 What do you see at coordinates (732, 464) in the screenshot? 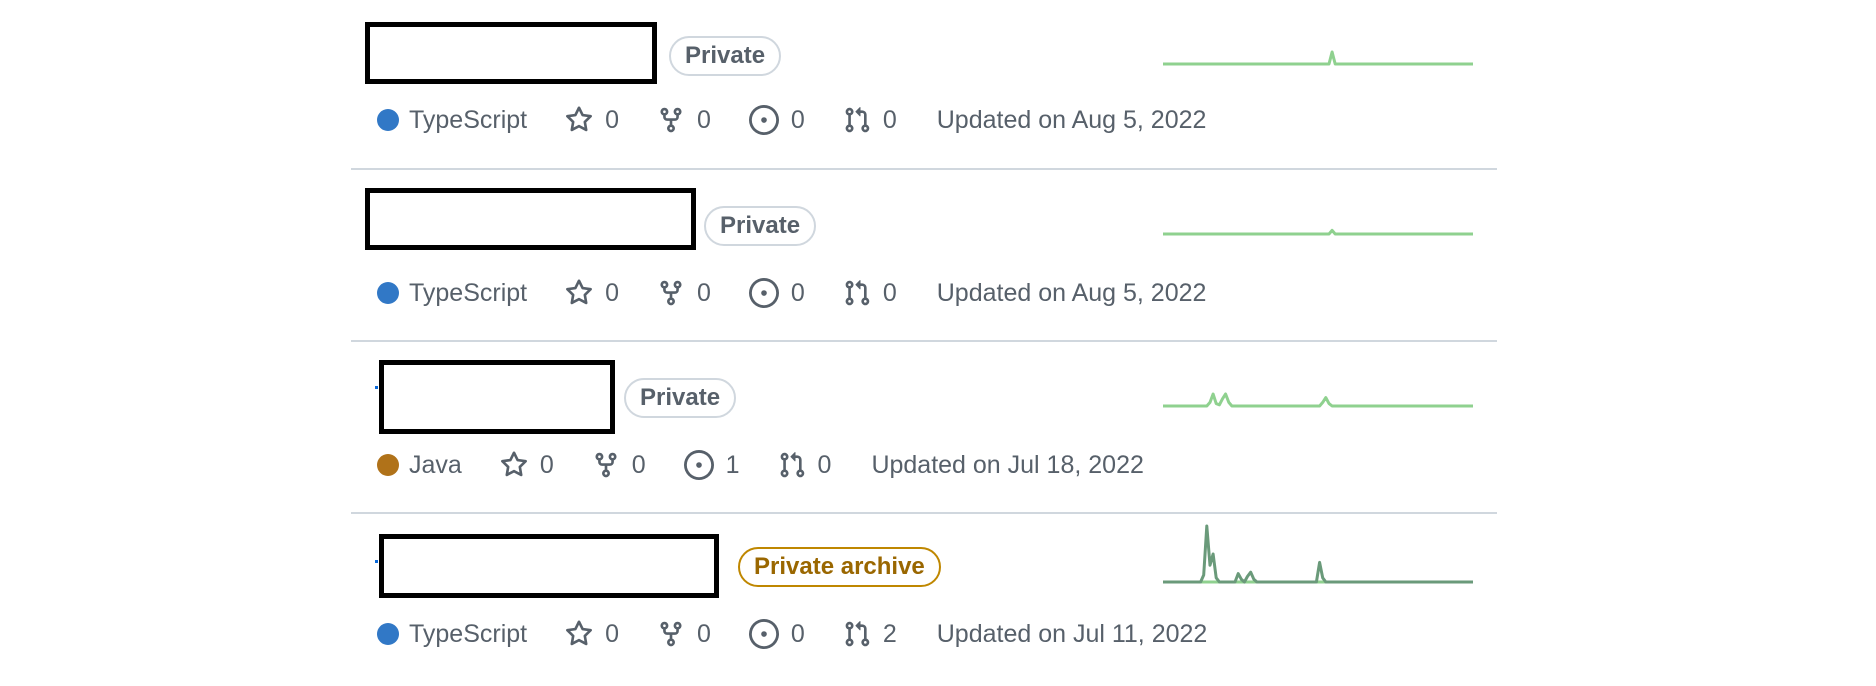
I see `issue-count: 1` at bounding box center [732, 464].